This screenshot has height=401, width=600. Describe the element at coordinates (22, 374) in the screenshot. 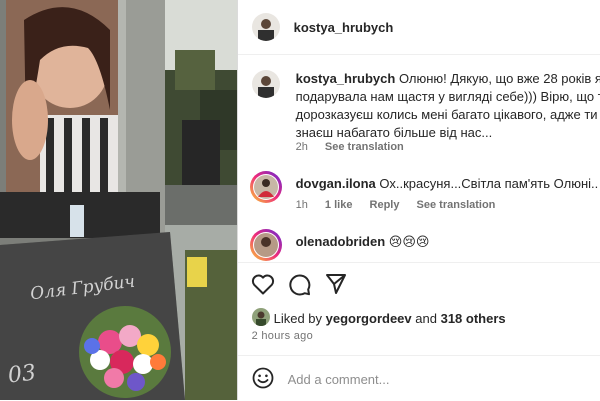

I see `monument-date-fragment: 03` at that location.